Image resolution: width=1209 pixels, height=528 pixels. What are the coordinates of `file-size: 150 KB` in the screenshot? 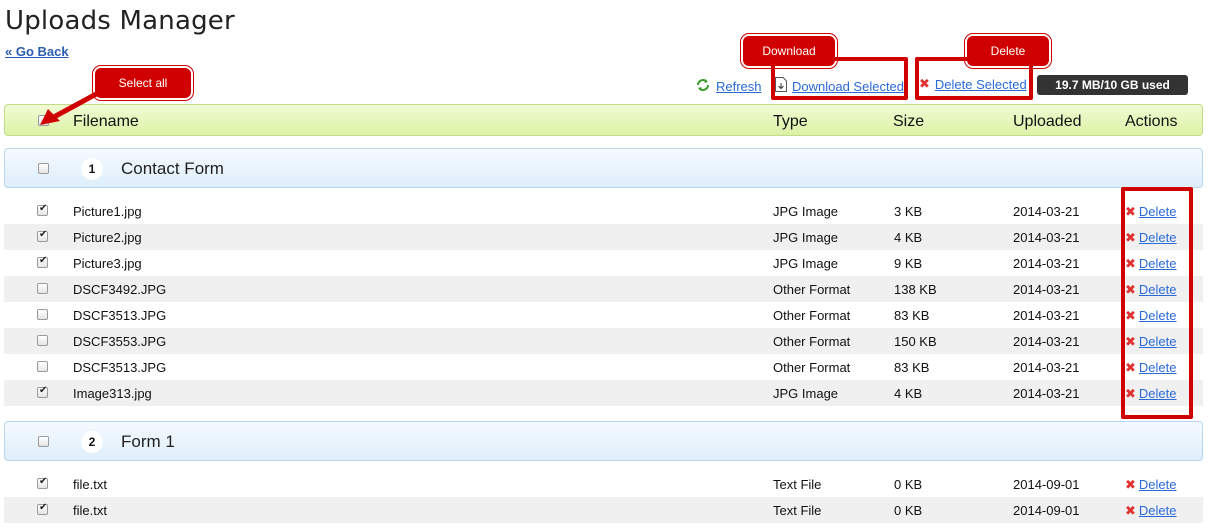 It's located at (915, 341).